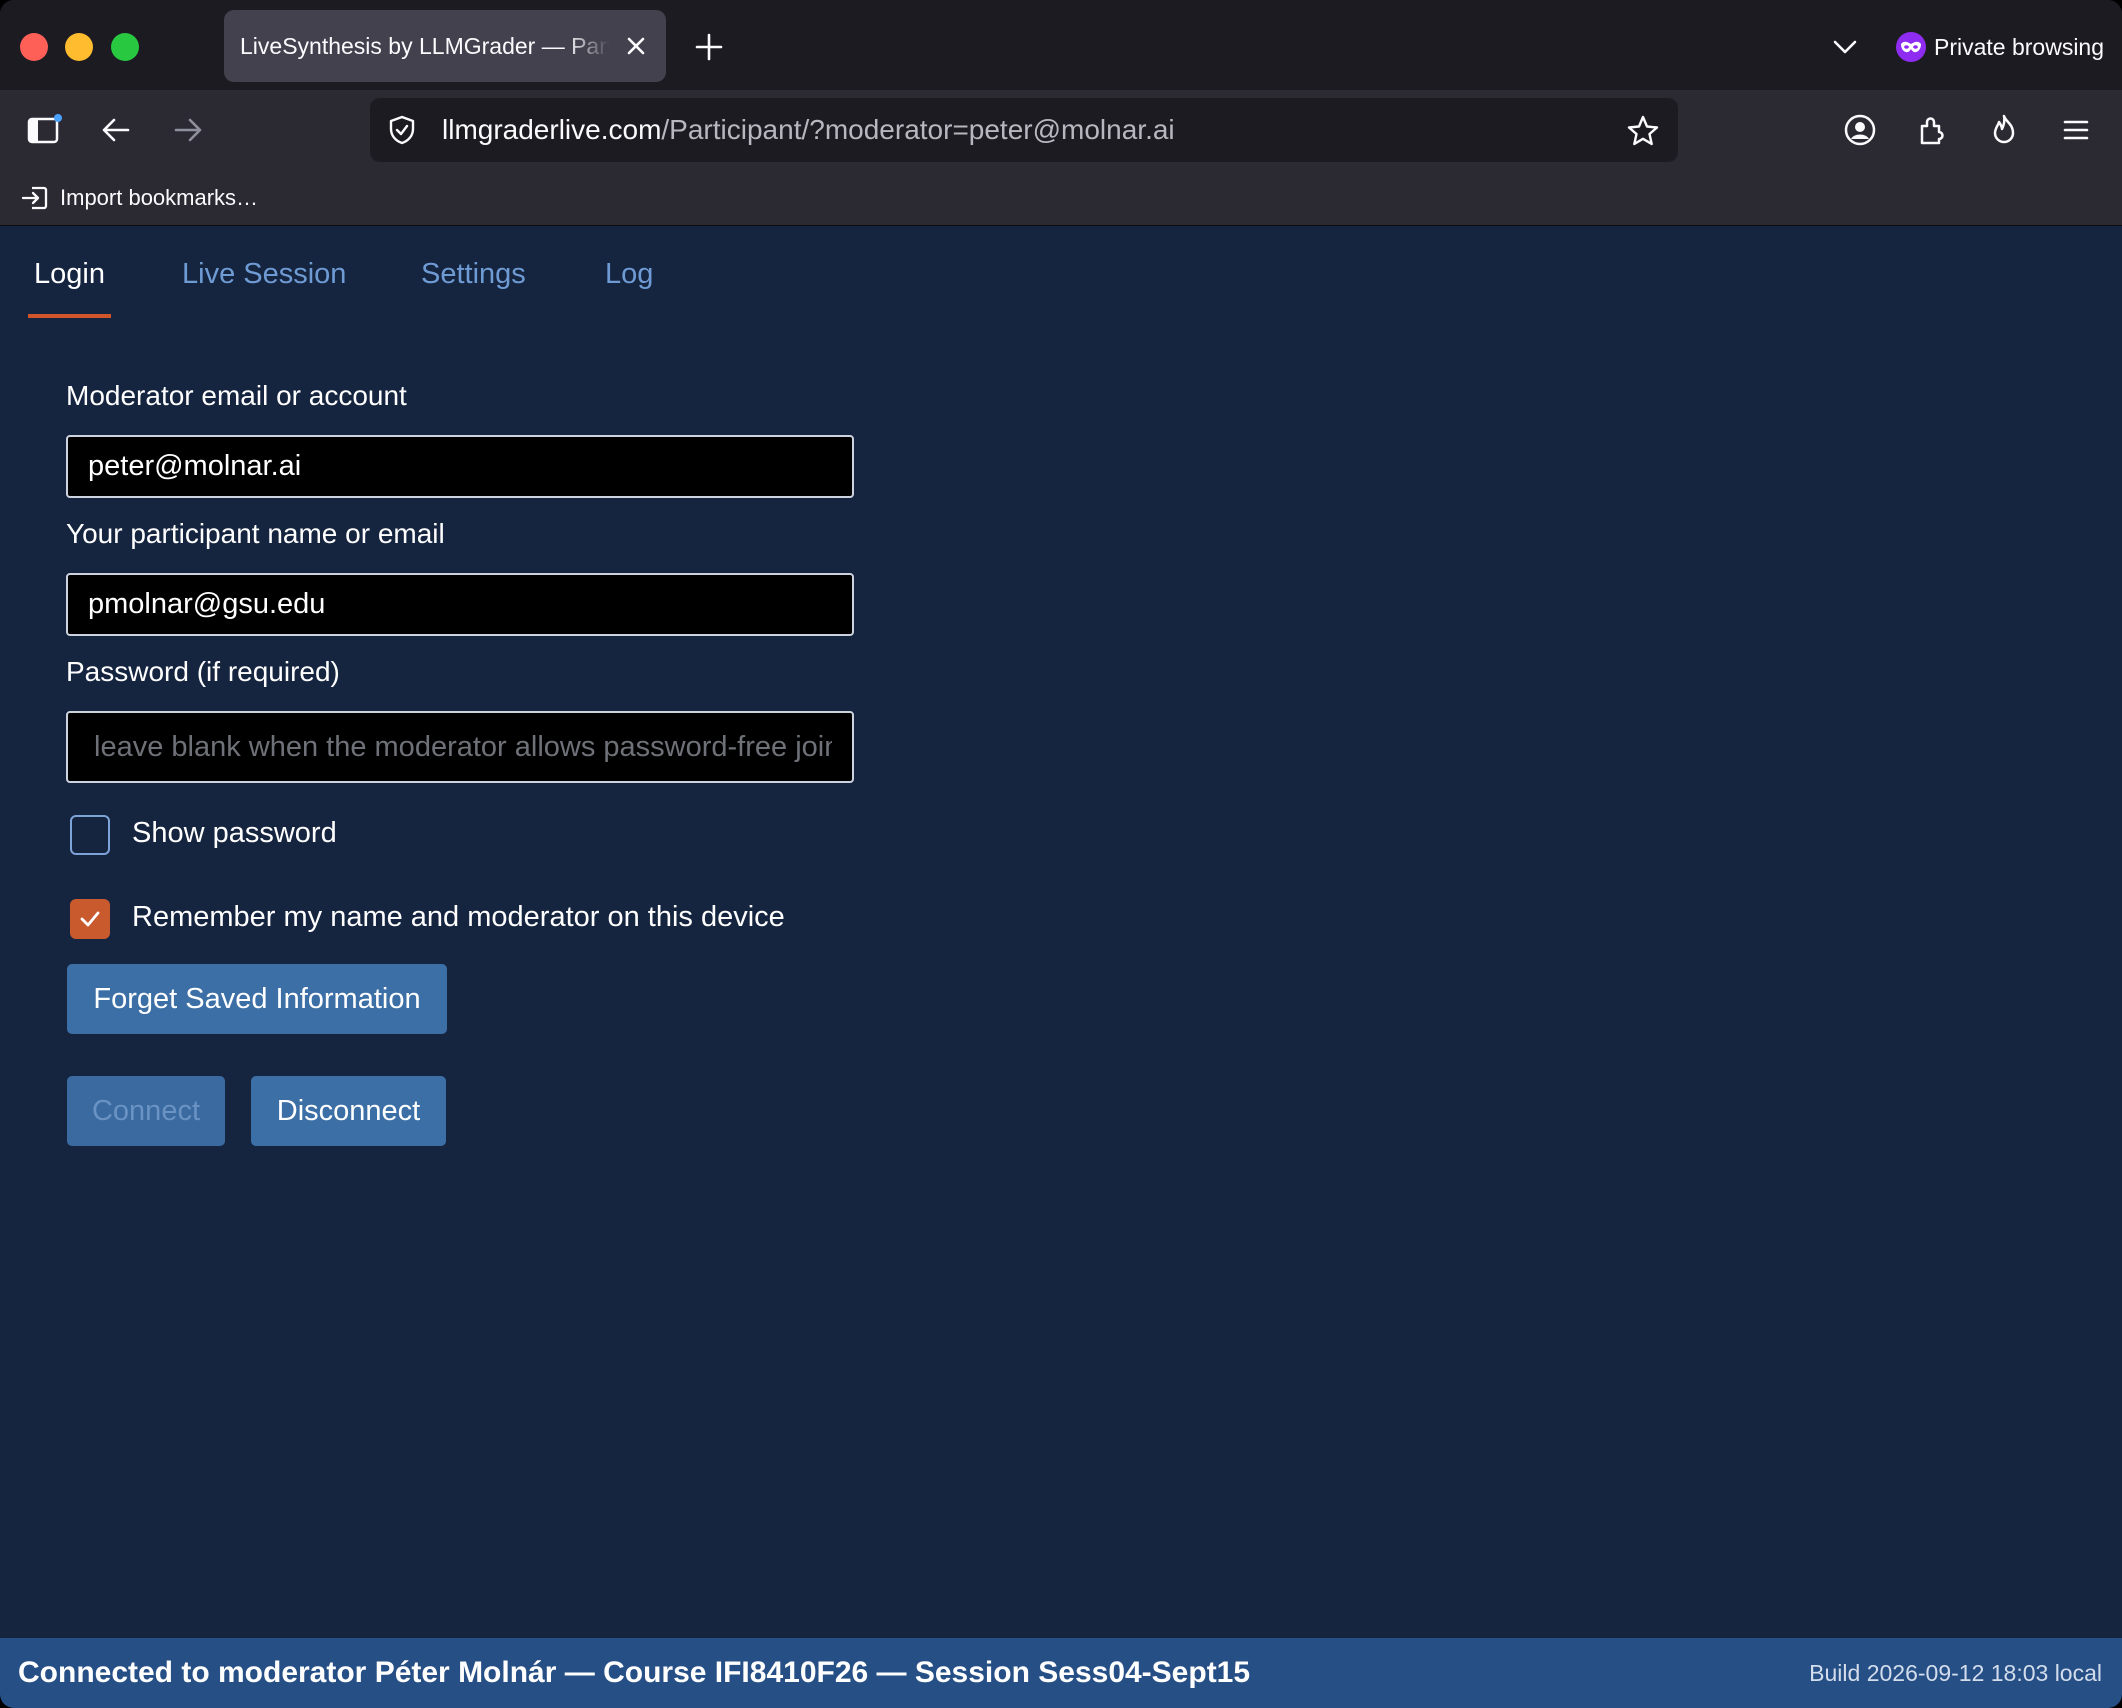 The image size is (2122, 1708). I want to click on star-icon, so click(1643, 131).